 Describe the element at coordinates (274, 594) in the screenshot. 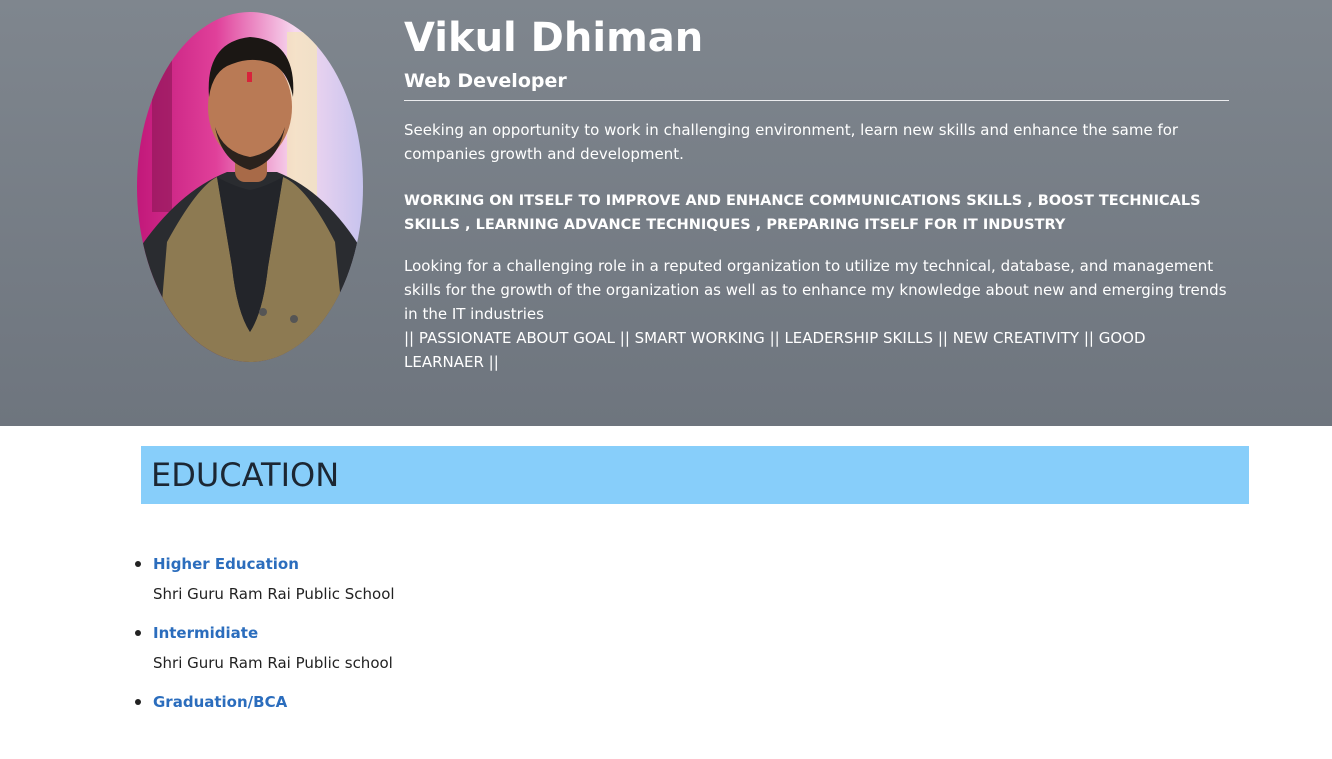

I see `education-school: Shri Guru Ram Rai Public School` at that location.